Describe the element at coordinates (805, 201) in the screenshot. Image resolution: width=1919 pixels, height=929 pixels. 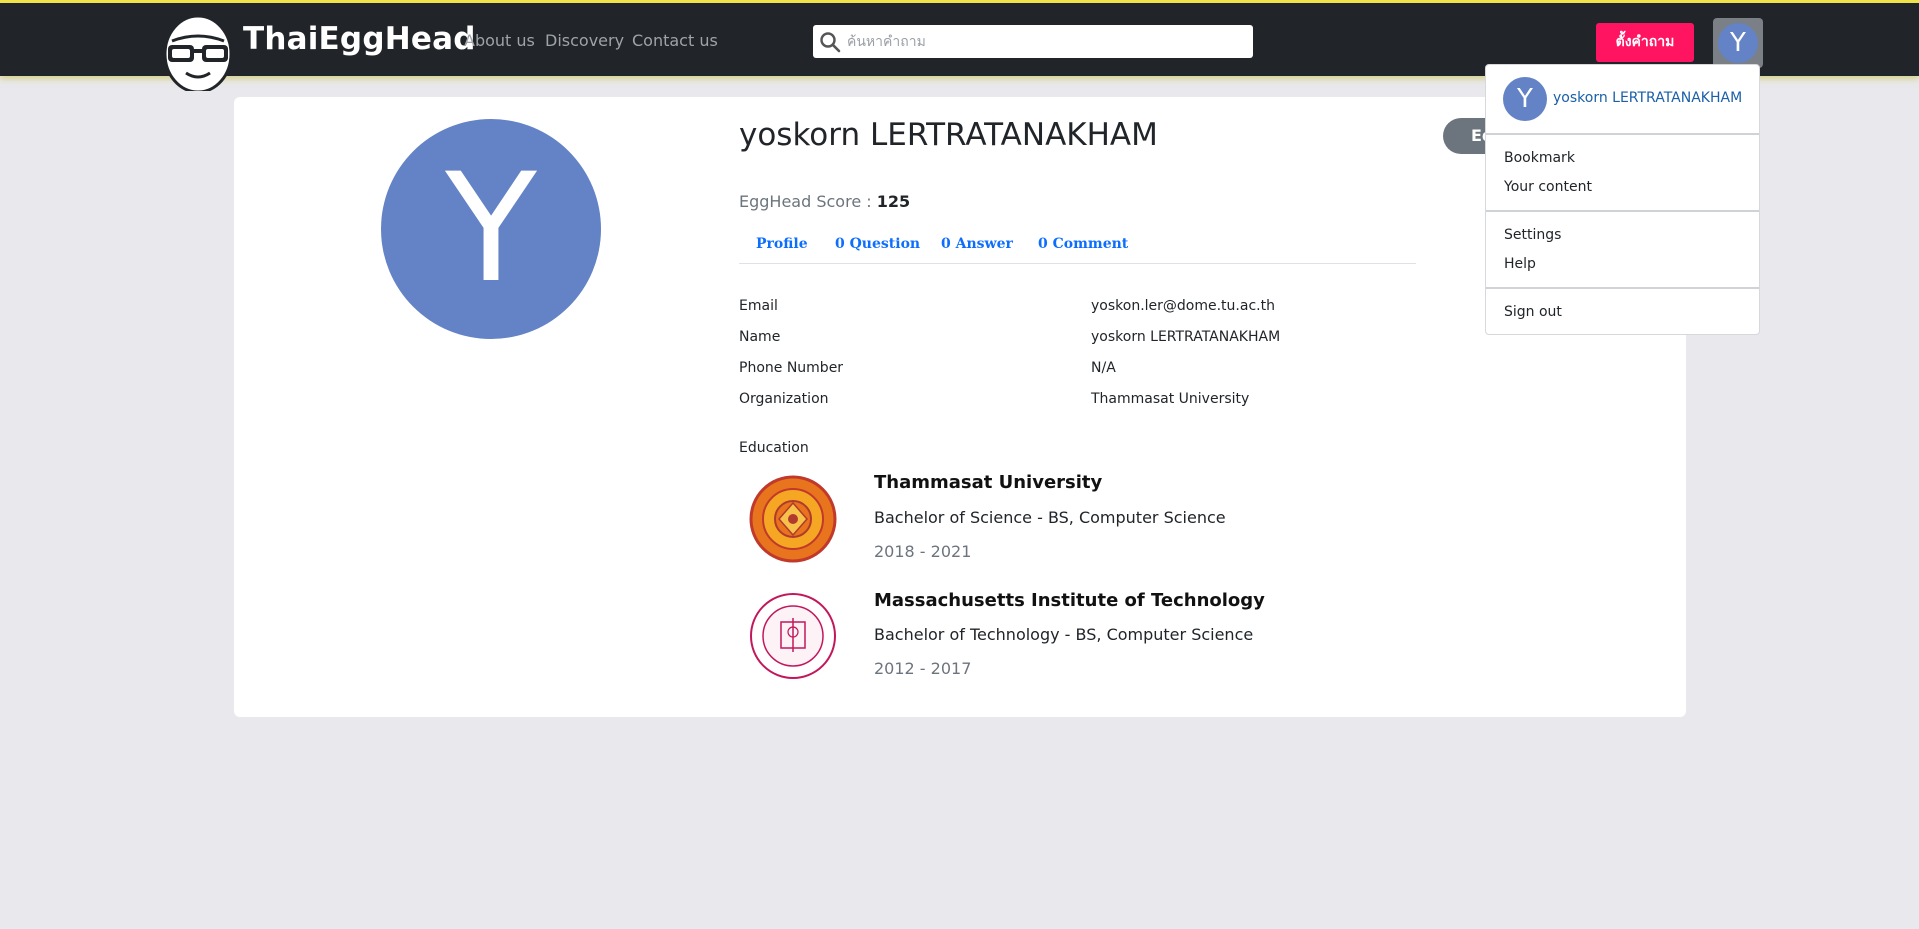
I see `score-label: EggHead Score :` at that location.